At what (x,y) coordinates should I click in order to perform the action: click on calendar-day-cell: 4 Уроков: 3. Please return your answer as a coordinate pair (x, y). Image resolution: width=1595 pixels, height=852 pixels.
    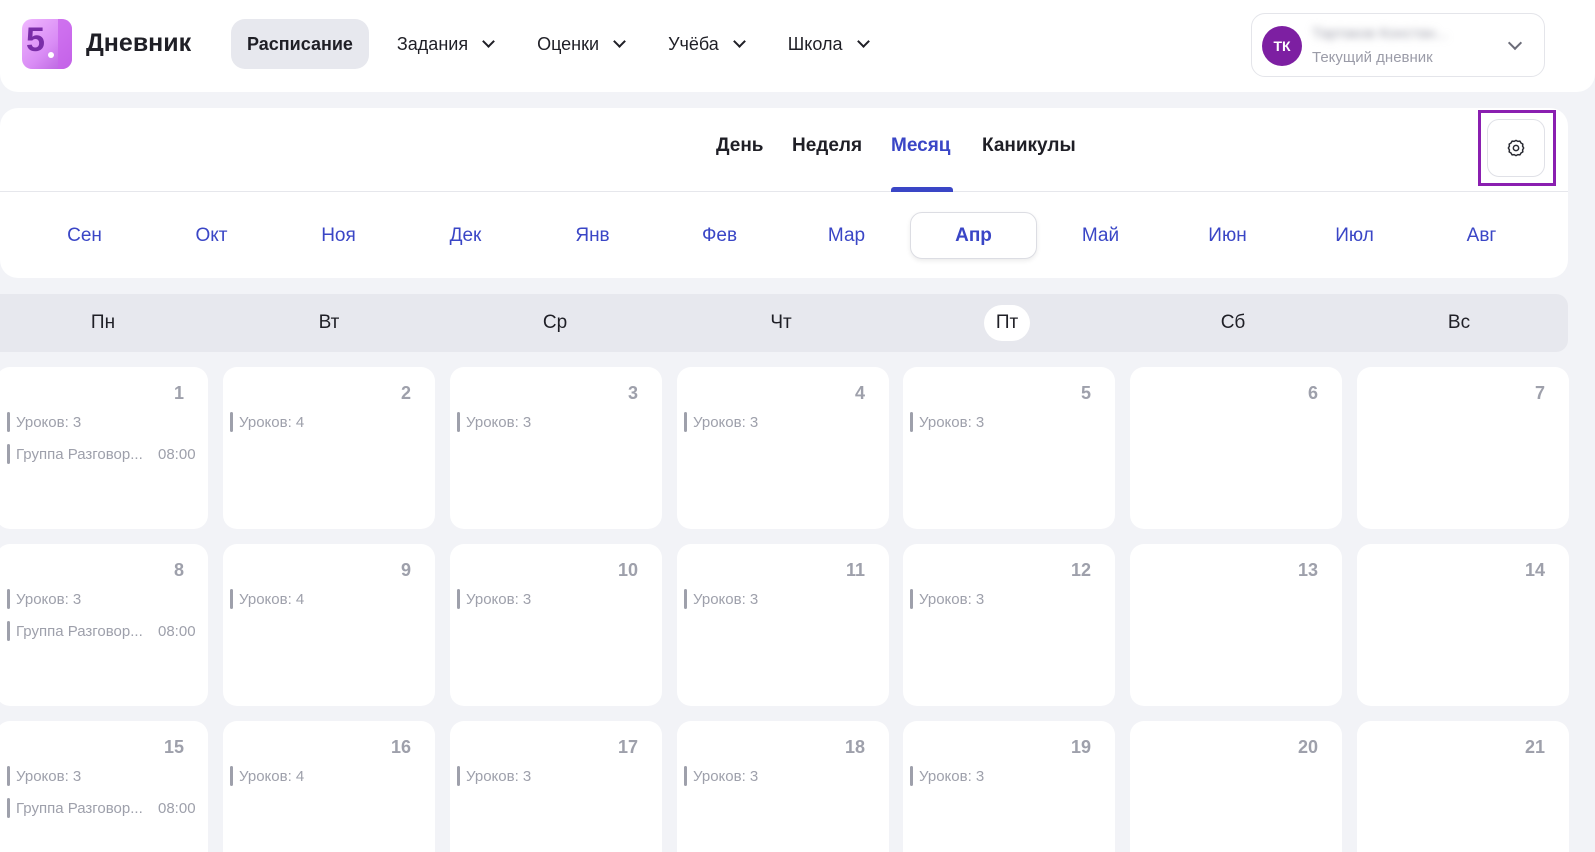
    Looking at the image, I should click on (783, 448).